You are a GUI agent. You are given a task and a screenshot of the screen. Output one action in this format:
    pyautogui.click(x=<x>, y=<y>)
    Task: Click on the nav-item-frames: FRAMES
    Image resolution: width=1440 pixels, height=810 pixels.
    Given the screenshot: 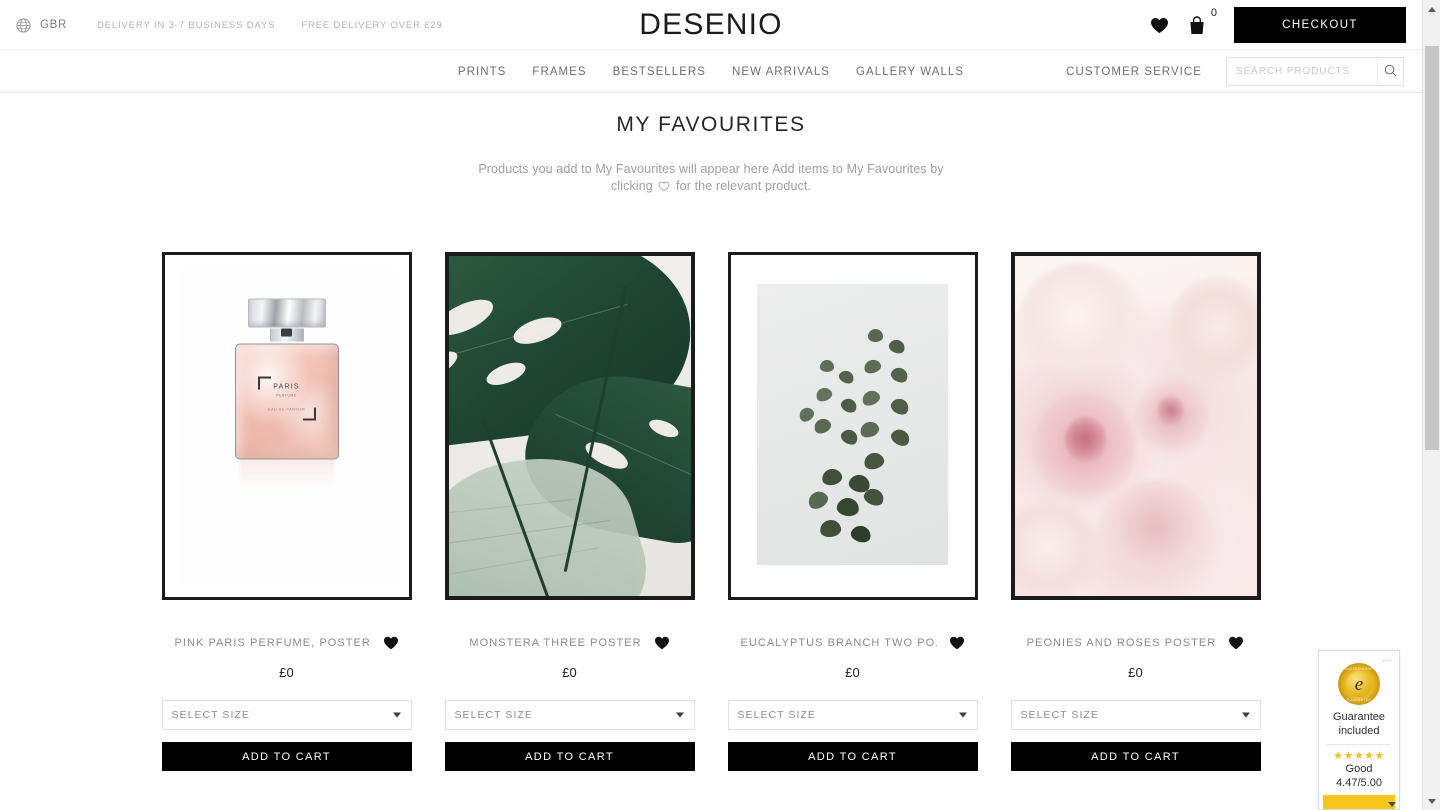 What is the action you would take?
    pyautogui.click(x=559, y=72)
    